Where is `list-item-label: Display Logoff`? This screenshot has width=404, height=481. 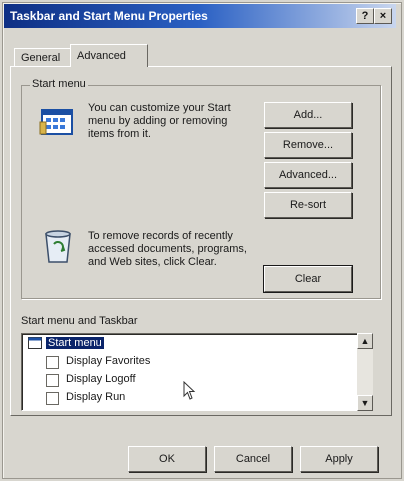 list-item-label: Display Logoff is located at coordinates (101, 379).